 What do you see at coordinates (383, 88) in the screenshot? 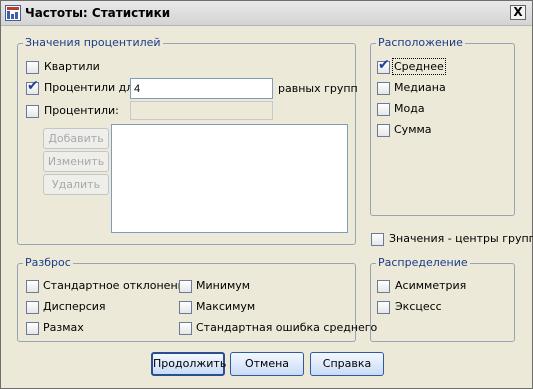
I see `median-checkbox` at bounding box center [383, 88].